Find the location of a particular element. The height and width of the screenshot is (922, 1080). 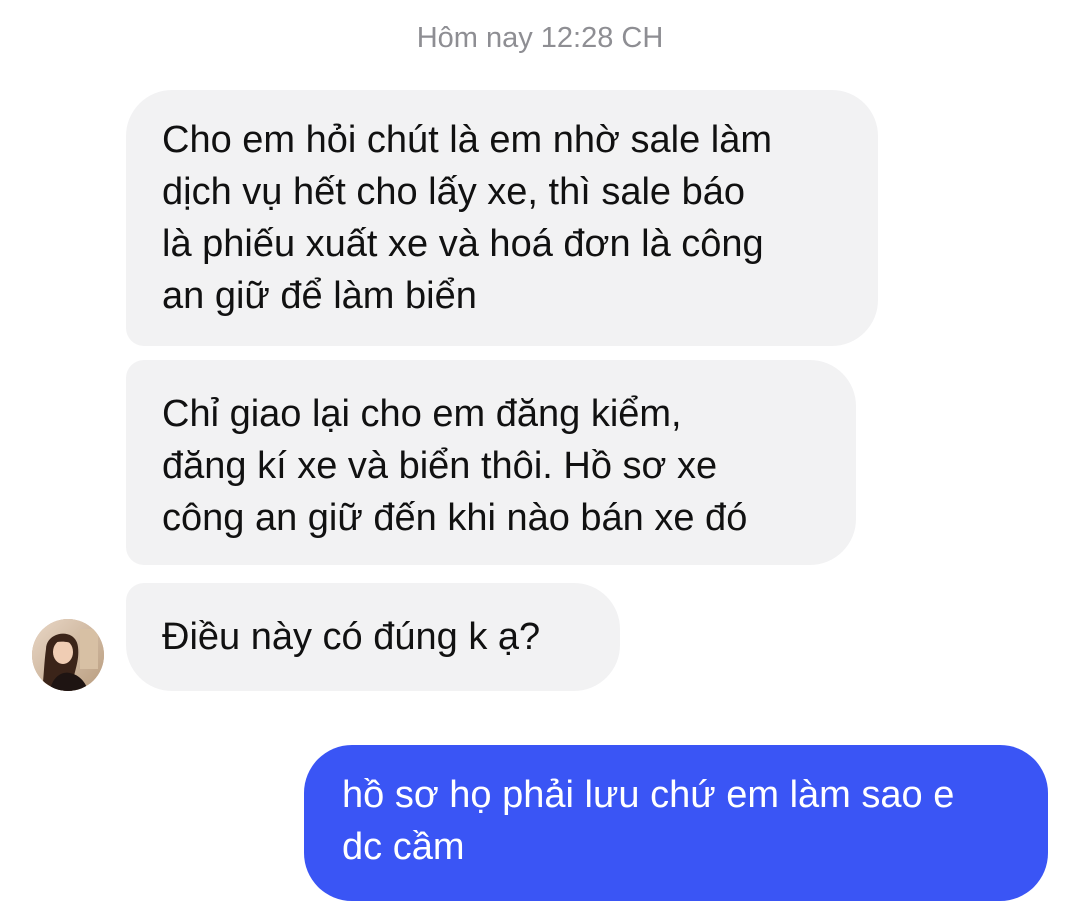

sender-avatar is located at coordinates (68, 655).